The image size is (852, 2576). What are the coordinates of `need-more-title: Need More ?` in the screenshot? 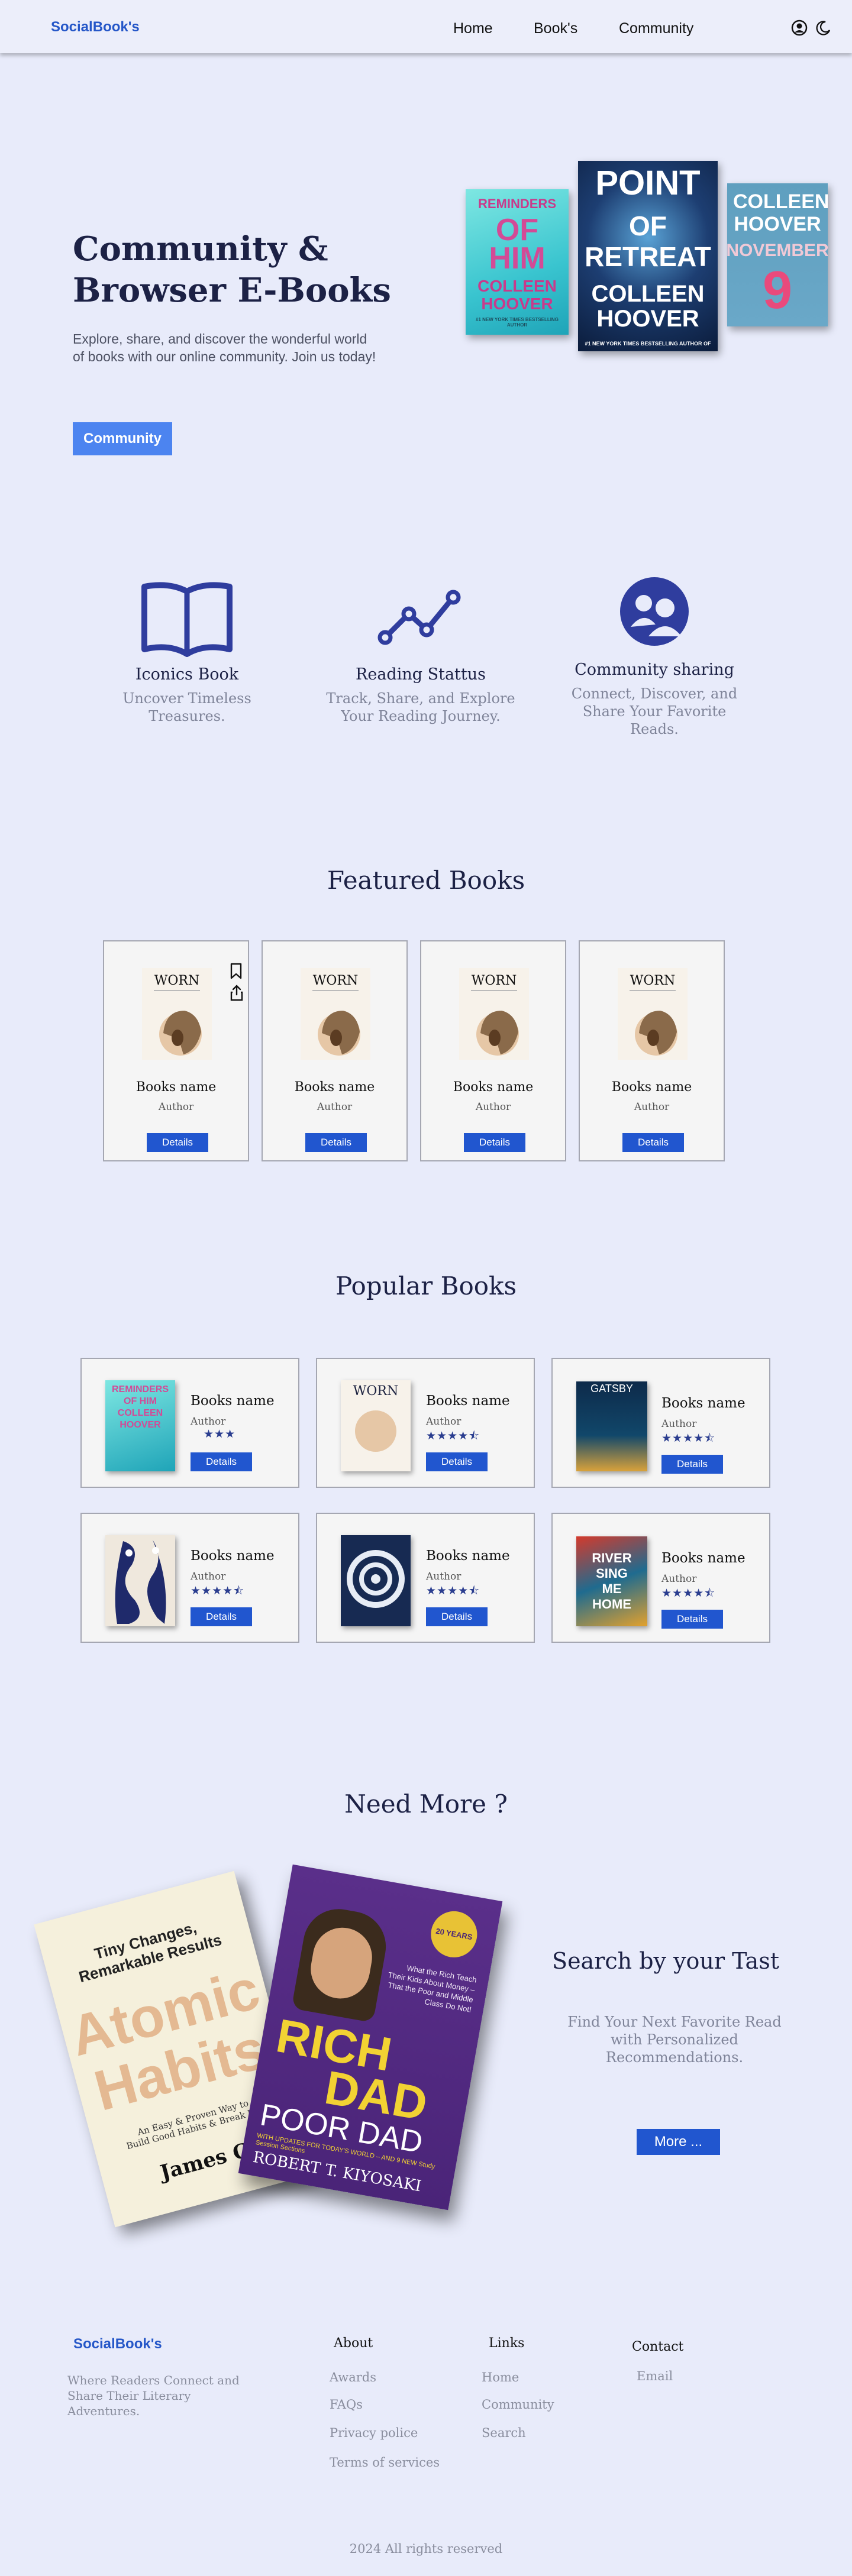 It's located at (426, 1804).